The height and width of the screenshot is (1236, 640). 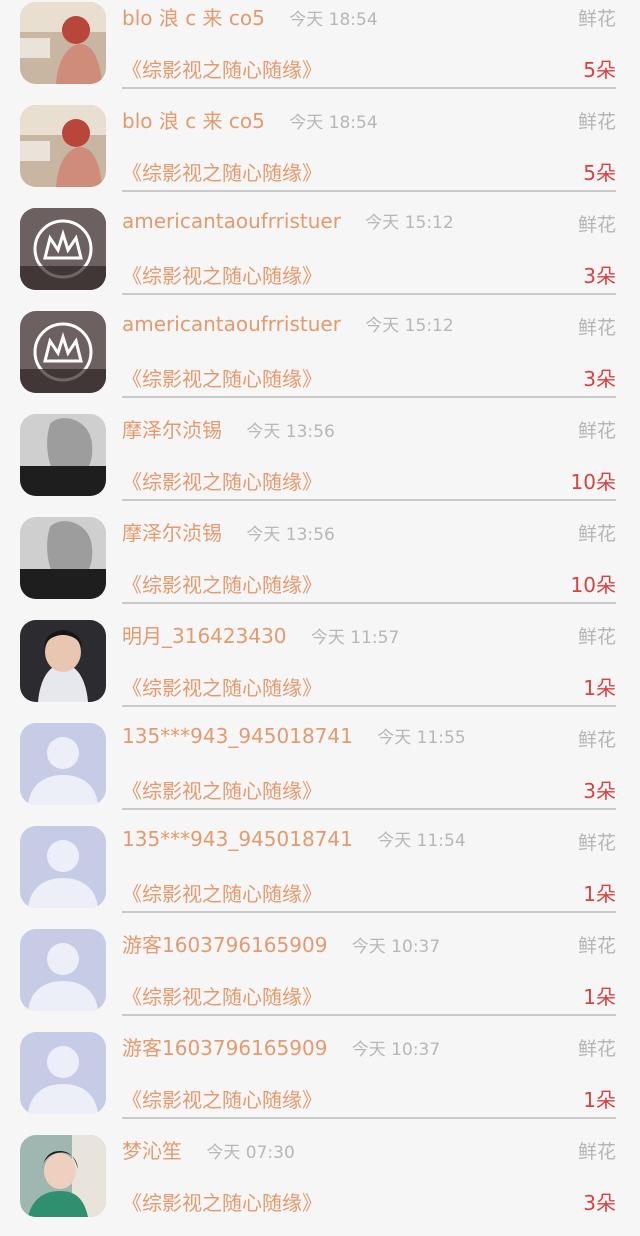 I want to click on list-item: 梦沁笙 今天 07:30 鲜花 《综影视之随心随缘》 3朵, so click(x=320, y=1184).